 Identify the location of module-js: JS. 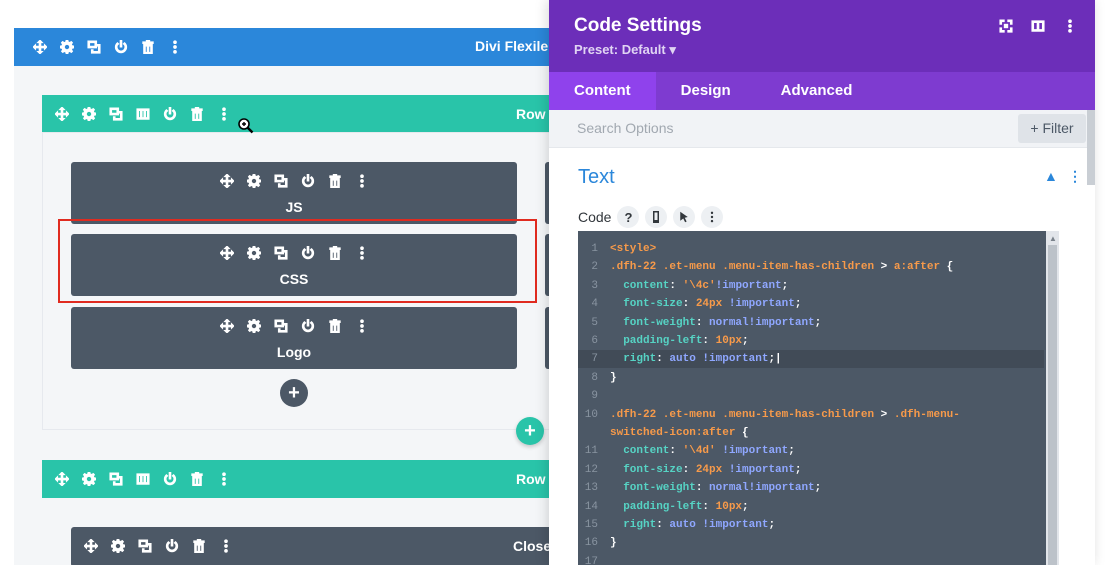
(294, 193).